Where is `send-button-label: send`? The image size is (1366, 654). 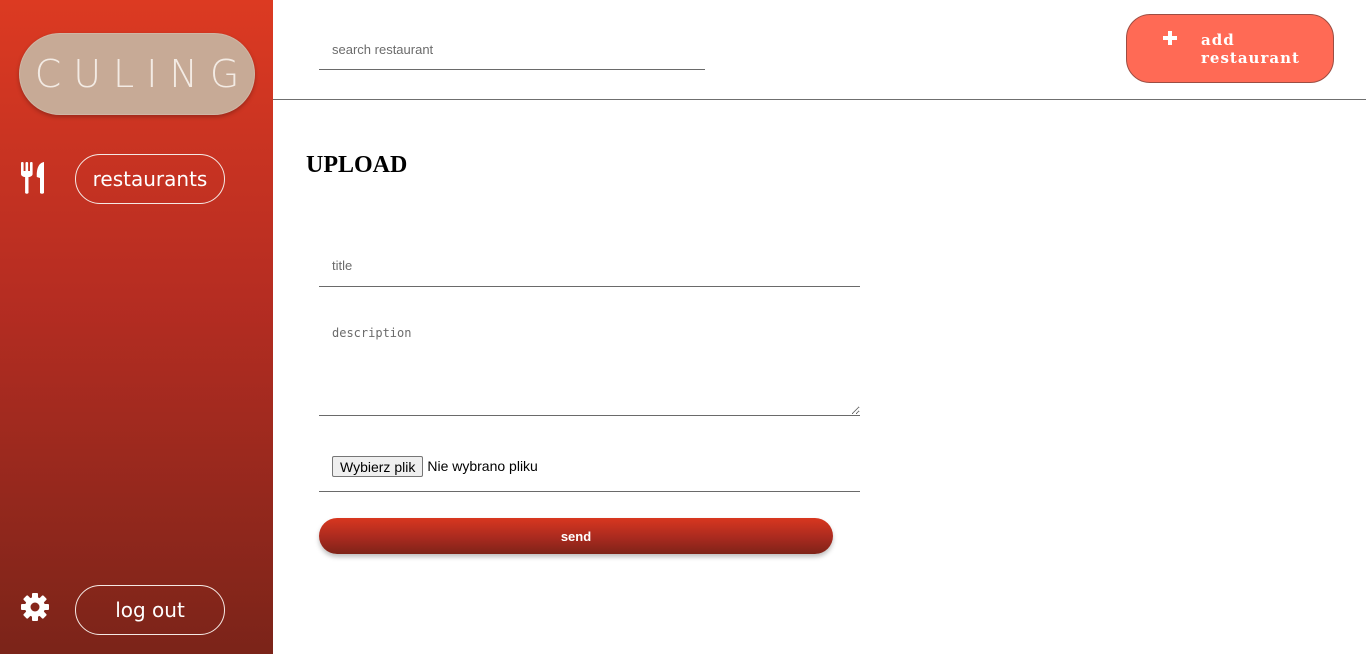
send-button-label: send is located at coordinates (576, 536).